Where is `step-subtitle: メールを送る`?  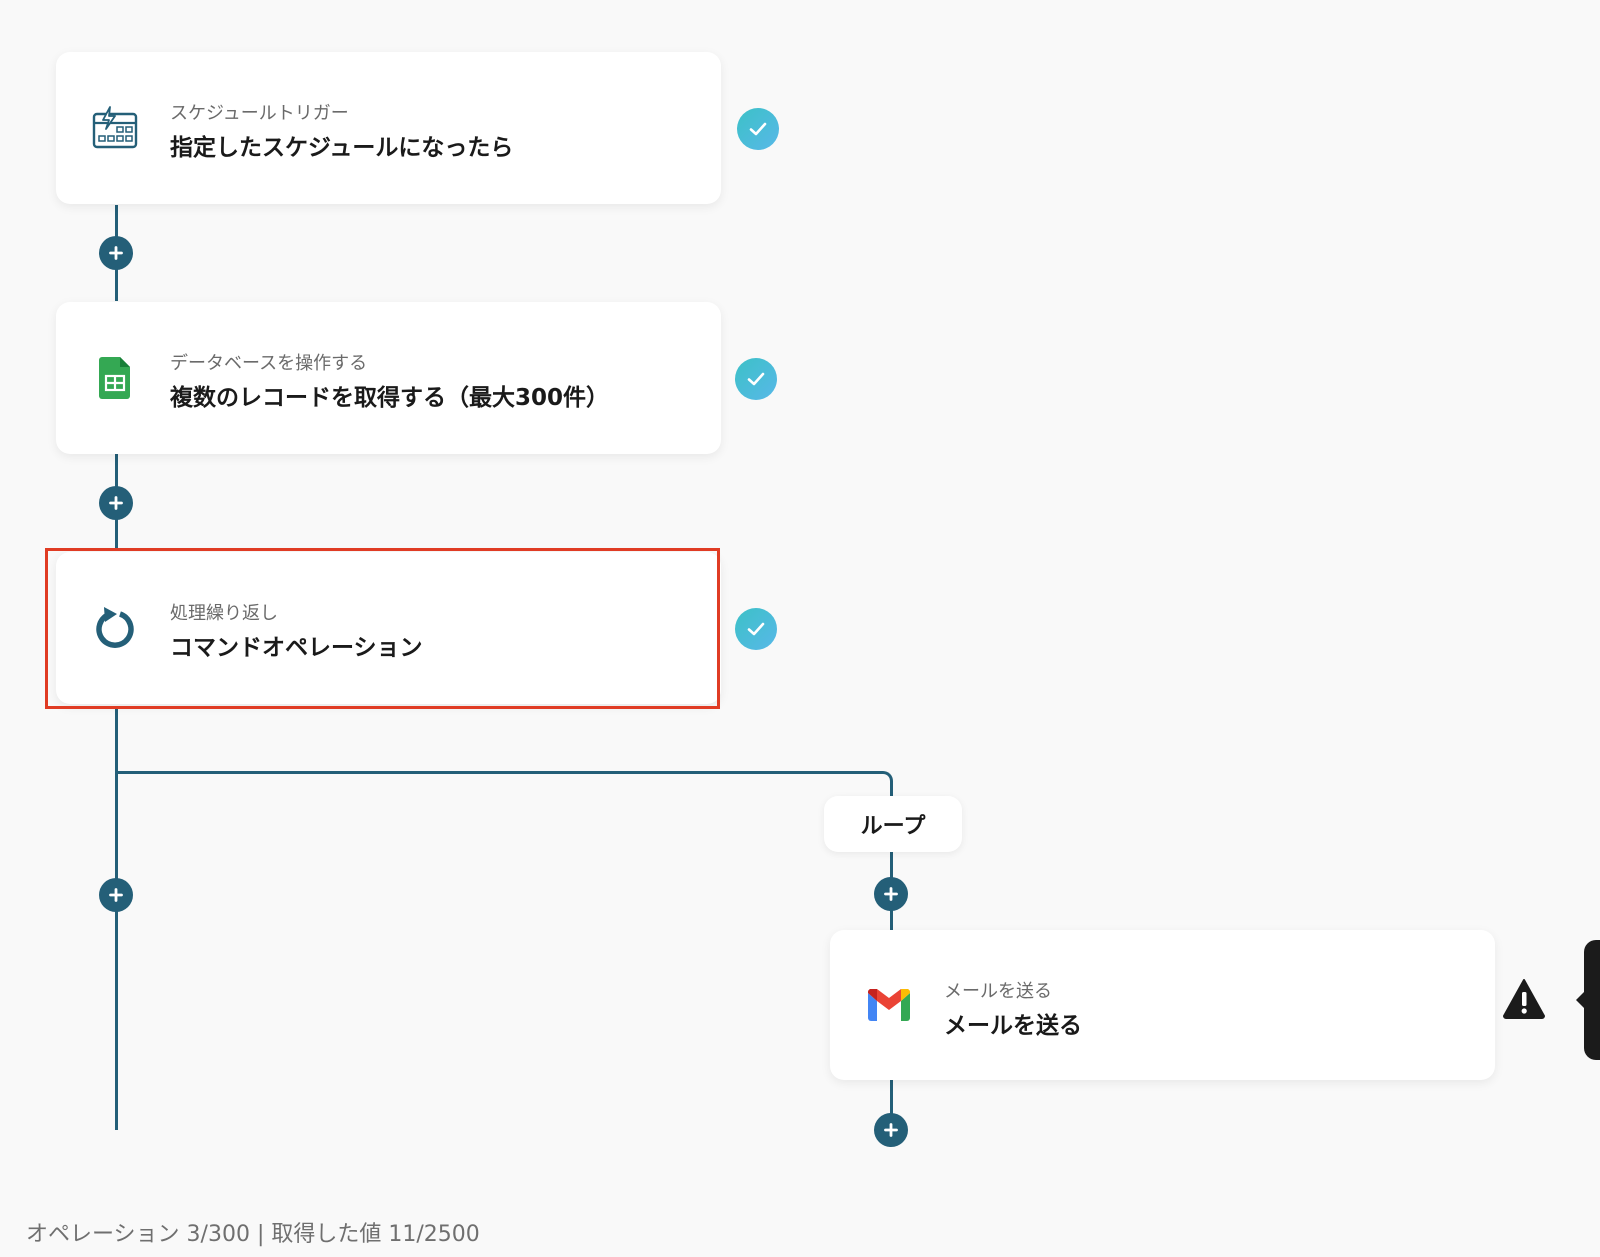 step-subtitle: メールを送る is located at coordinates (998, 991).